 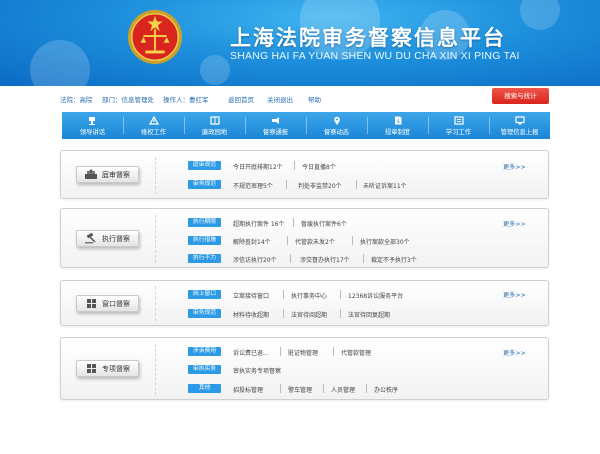 What do you see at coordinates (252, 241) in the screenshot?
I see `row-link: 解除查封14个` at bounding box center [252, 241].